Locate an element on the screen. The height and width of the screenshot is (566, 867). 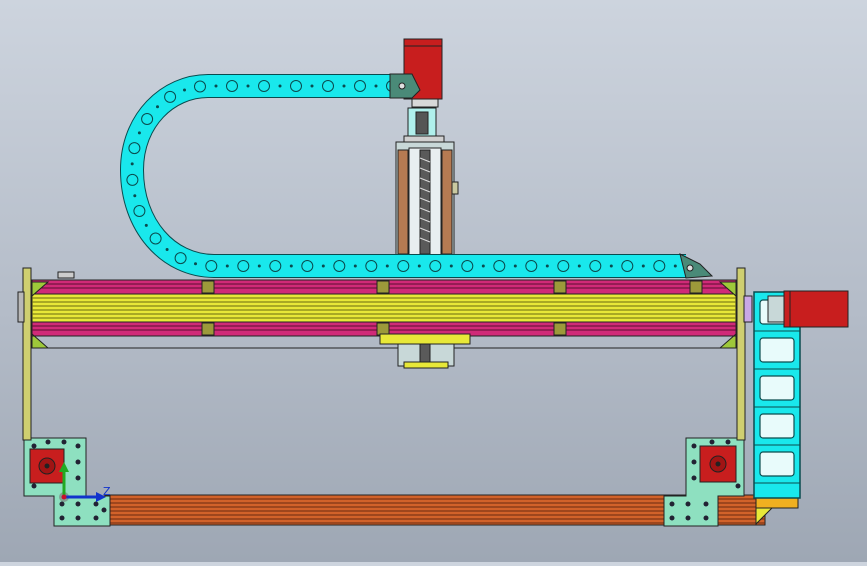
z-axis-lower-block is located at coordinates (425, 351).